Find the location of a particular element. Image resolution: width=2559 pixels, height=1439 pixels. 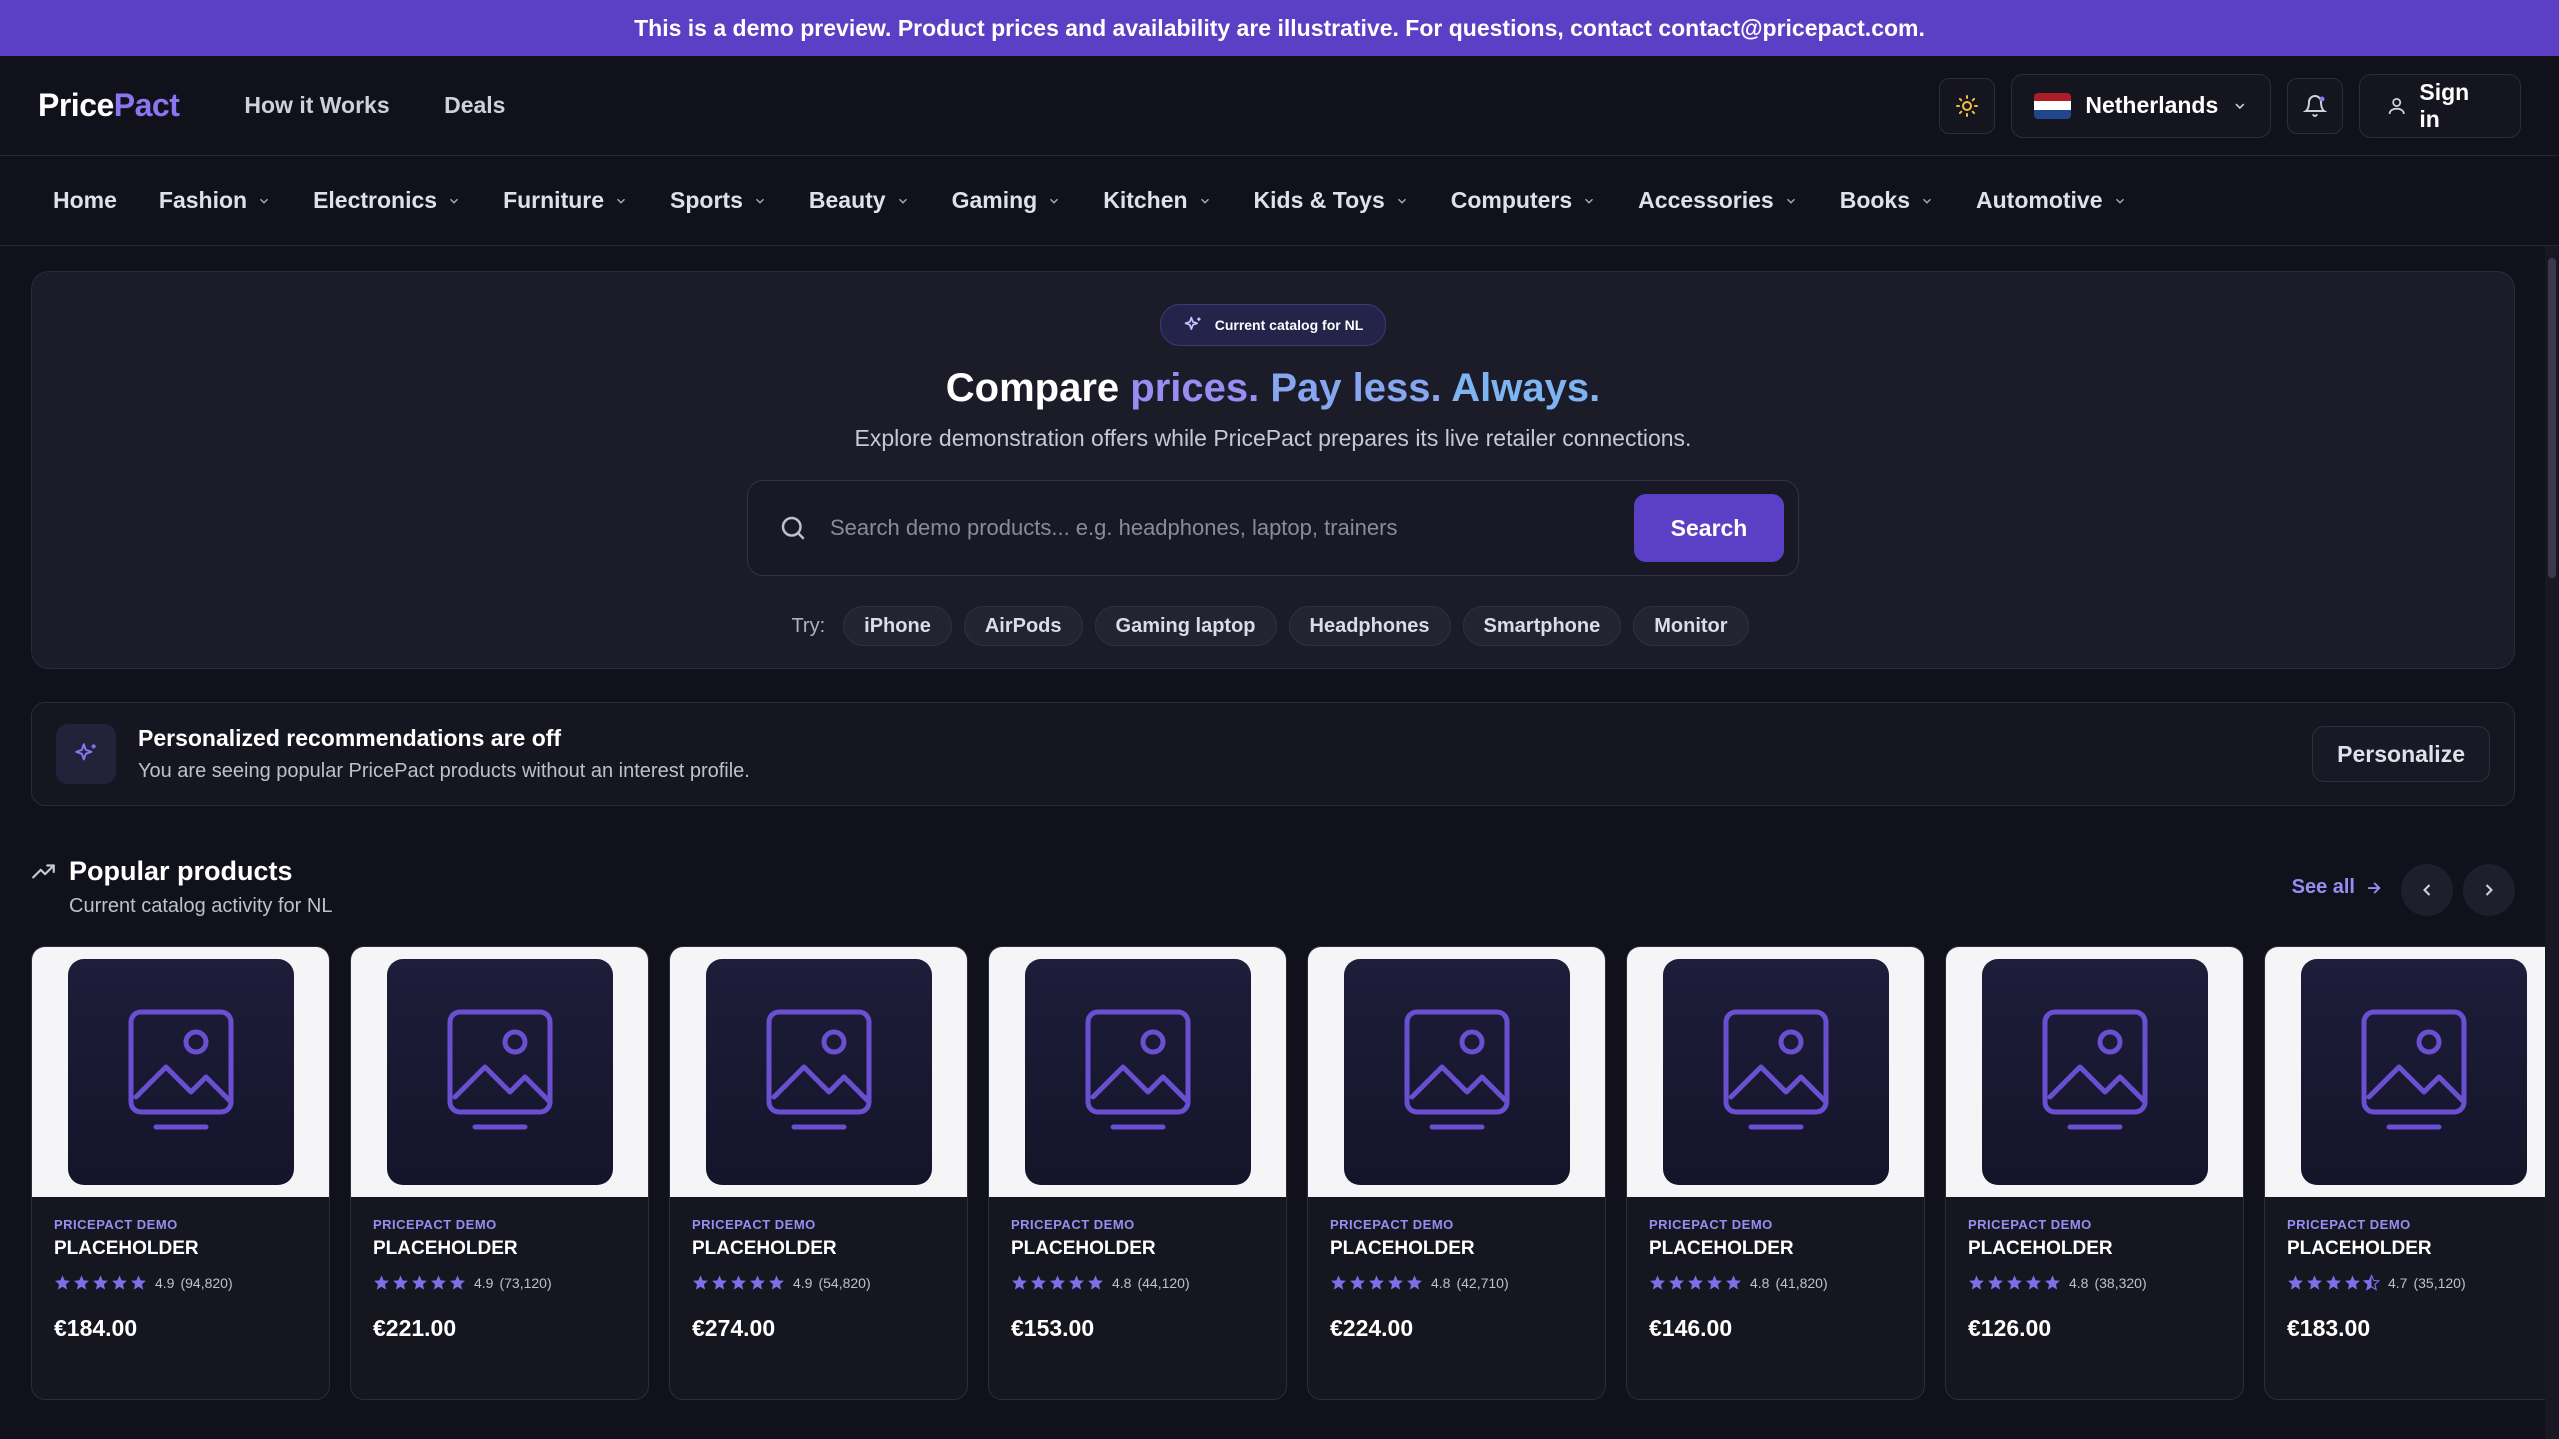

country-selector: Netherlands is located at coordinates (2141, 105).